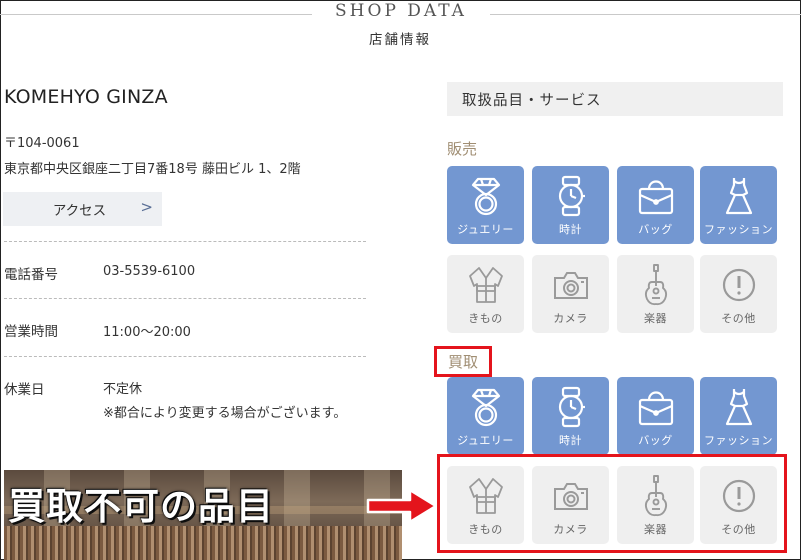 The width and height of the screenshot is (801, 560). What do you see at coordinates (486, 282) in the screenshot?
I see `kimono-icon` at bounding box center [486, 282].